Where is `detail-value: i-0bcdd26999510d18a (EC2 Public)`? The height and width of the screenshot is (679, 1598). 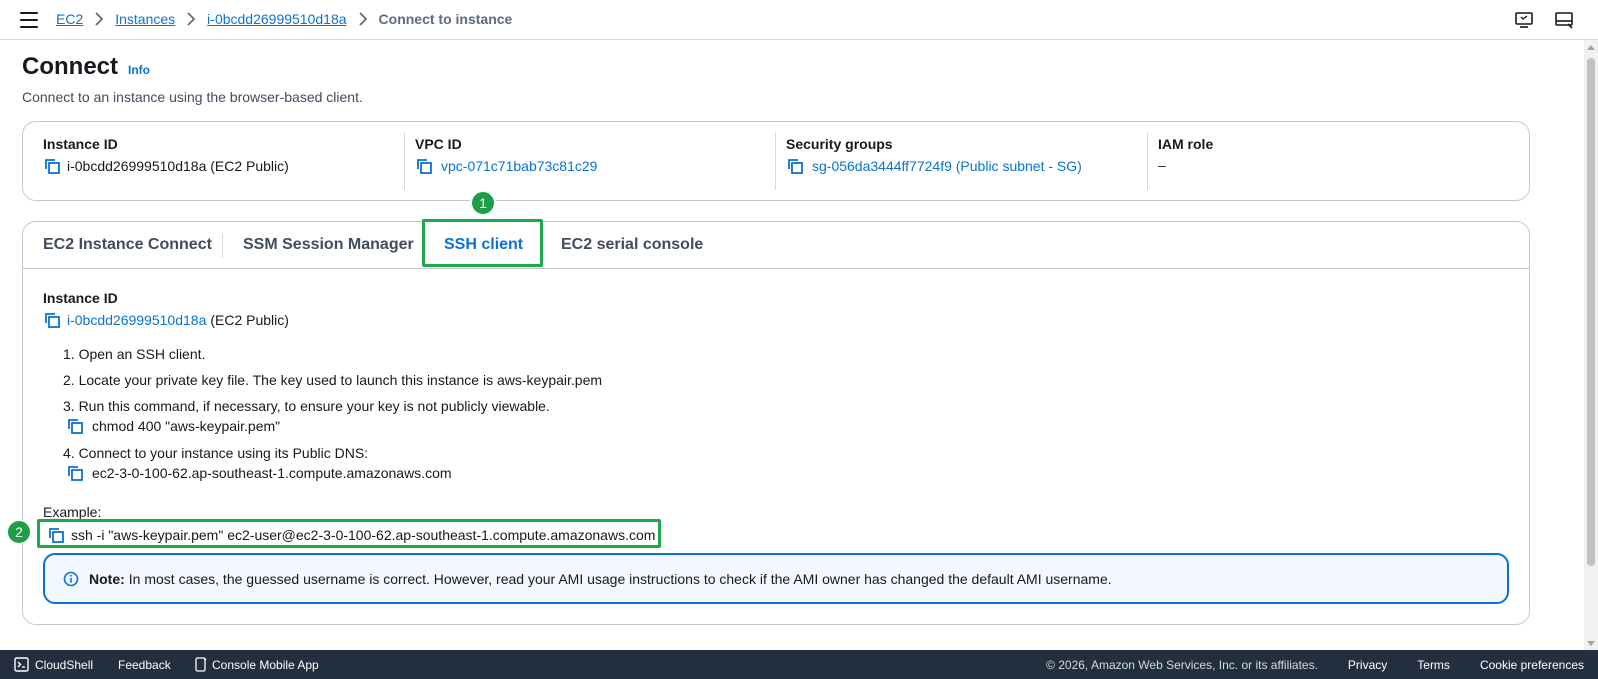 detail-value: i-0bcdd26999510d18a (EC2 Public) is located at coordinates (178, 166).